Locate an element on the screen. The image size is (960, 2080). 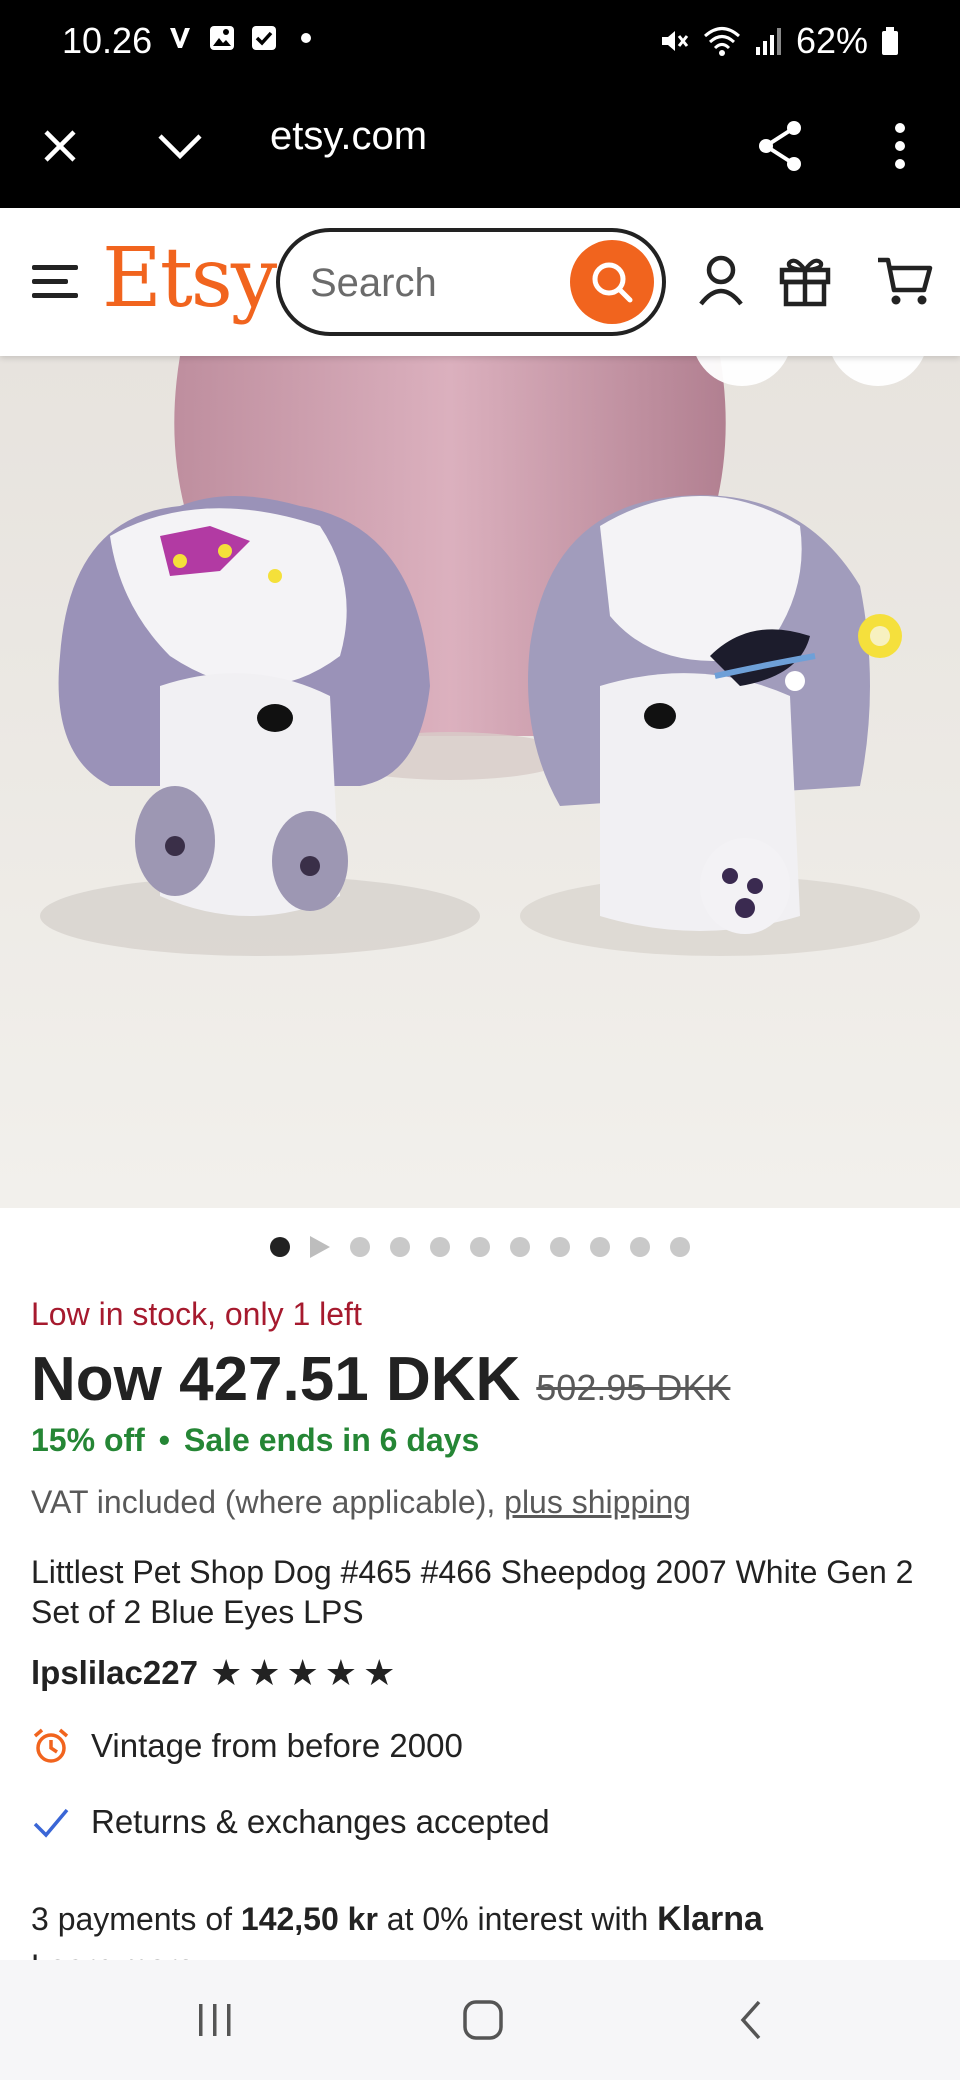
shop-row: lpslilac227 ★ ★ ★ ★ ★ is located at coordinates (213, 1673).